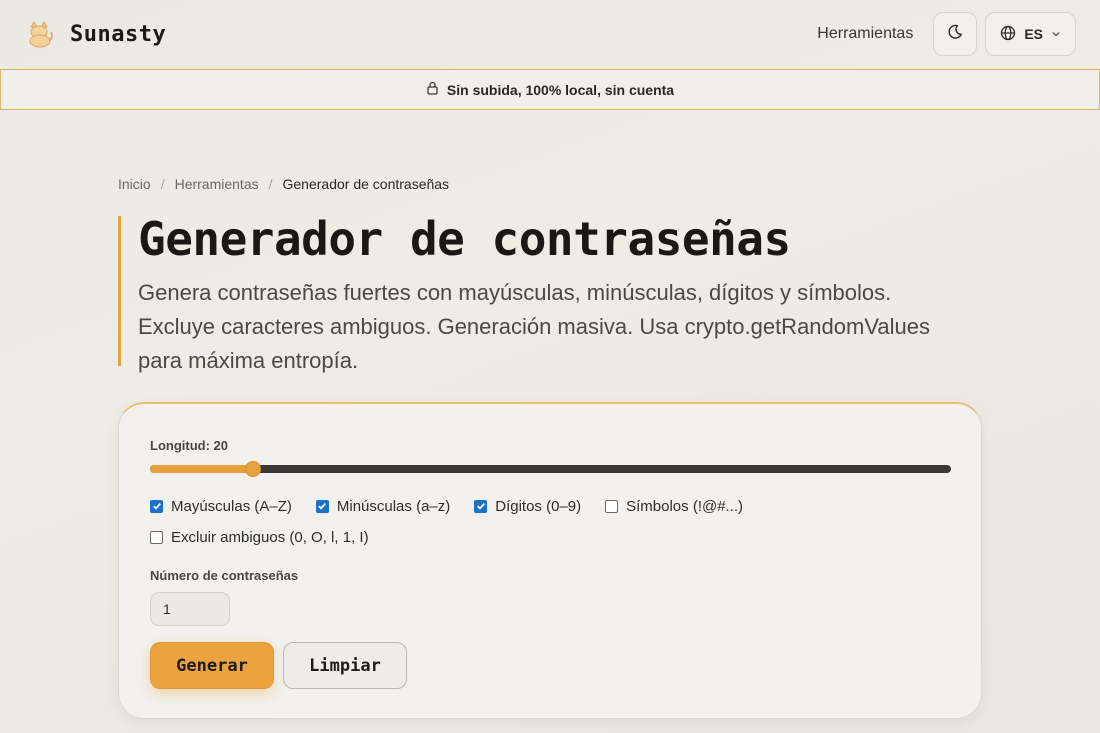 The image size is (1100, 733). Describe the element at coordinates (685, 506) in the screenshot. I see `option-label: Símbolos (!@#...)` at that location.